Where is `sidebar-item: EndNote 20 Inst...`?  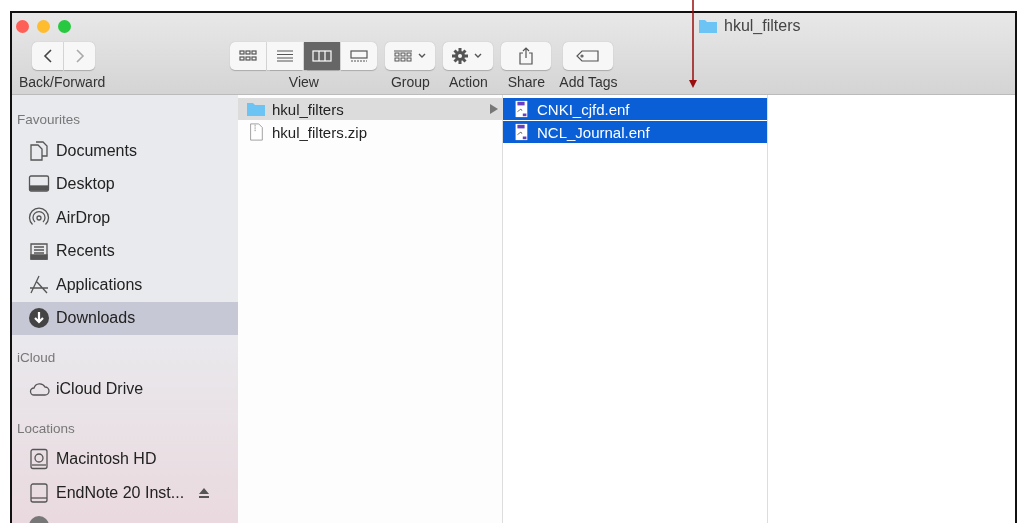
sidebar-item: EndNote 20 Inst... is located at coordinates (125, 493).